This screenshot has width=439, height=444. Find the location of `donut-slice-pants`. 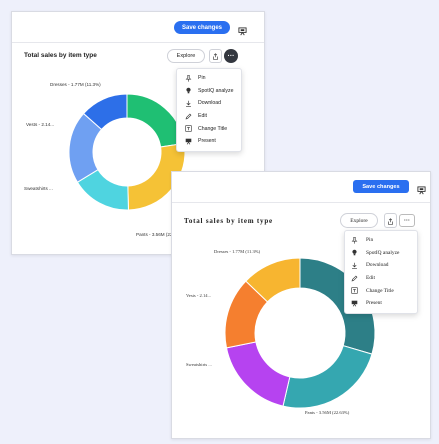

donut-slice-pants is located at coordinates (327, 377).